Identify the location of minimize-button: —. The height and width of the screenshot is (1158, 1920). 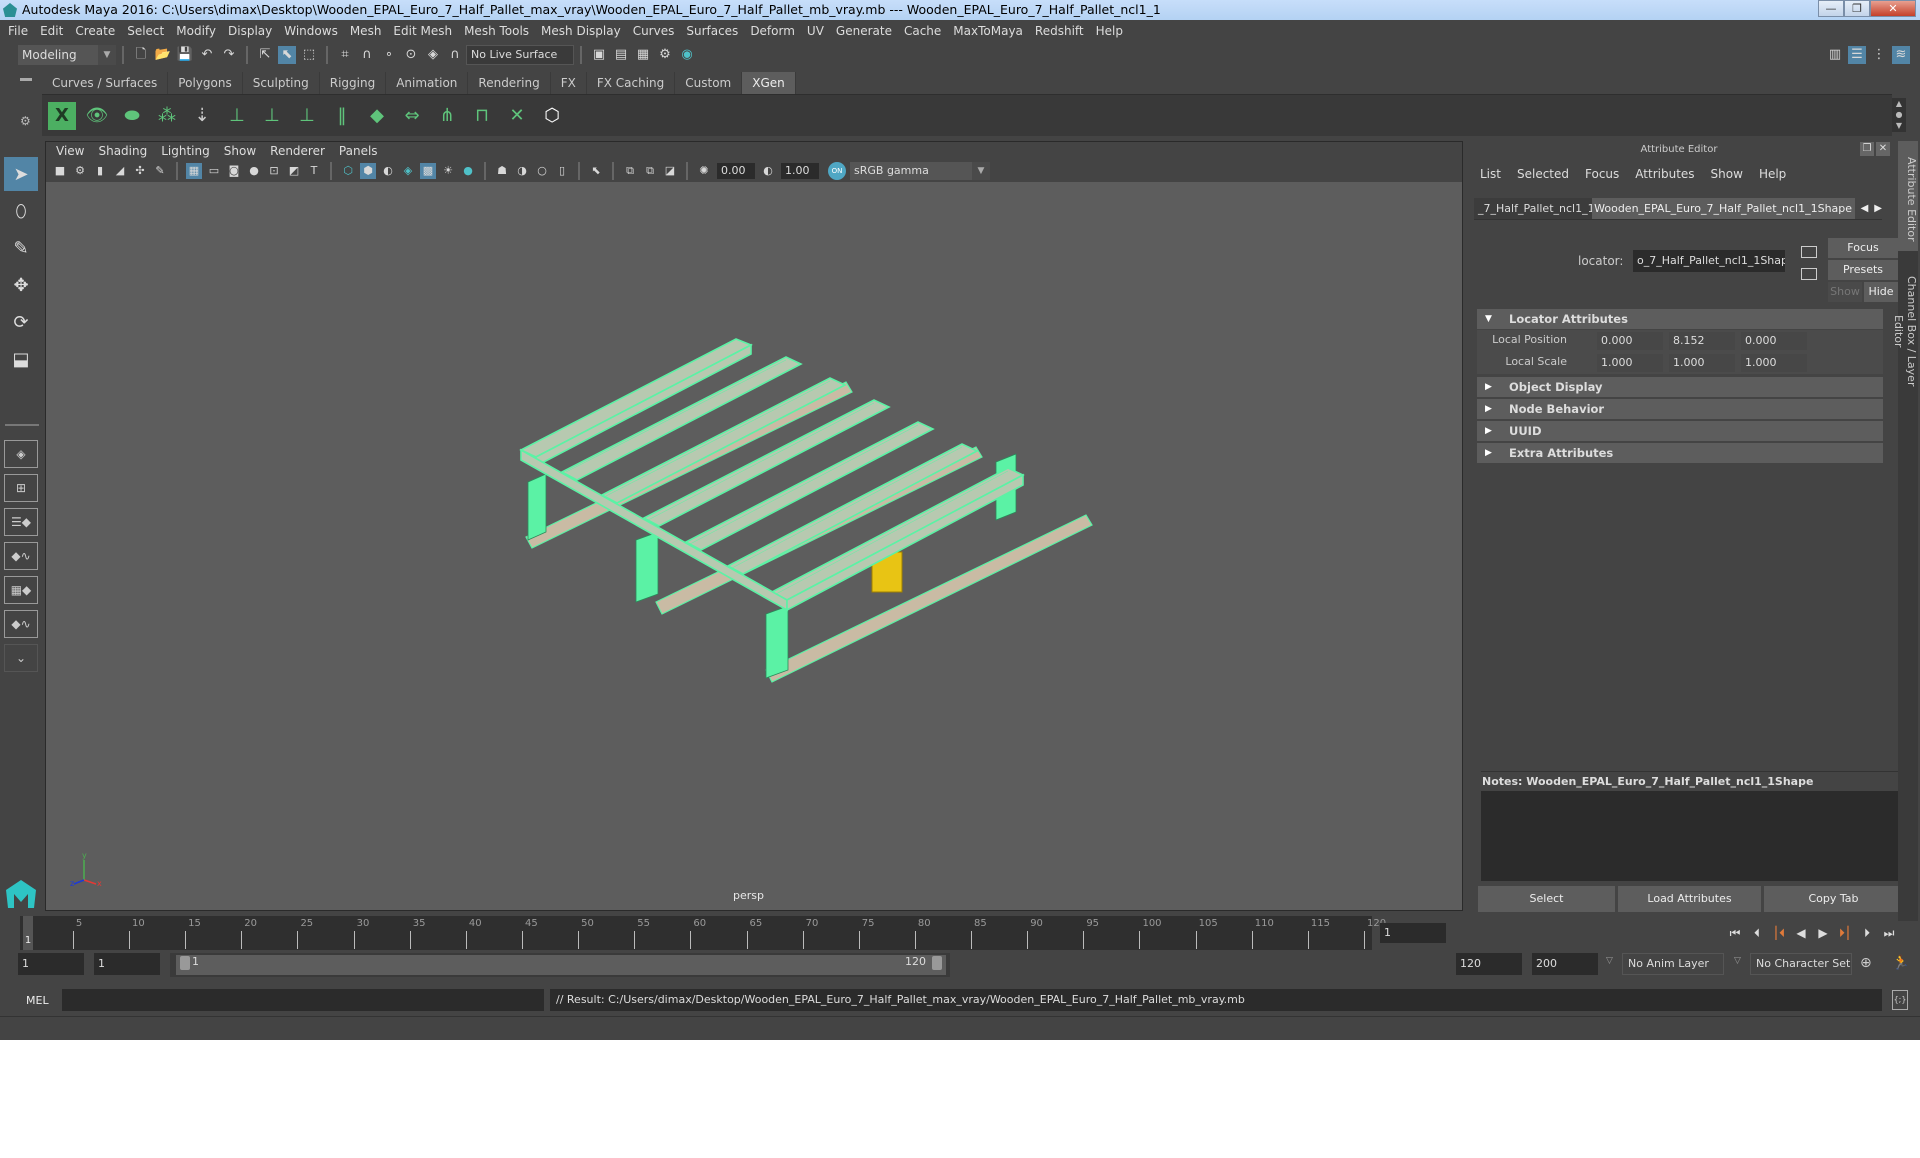
(1831, 8).